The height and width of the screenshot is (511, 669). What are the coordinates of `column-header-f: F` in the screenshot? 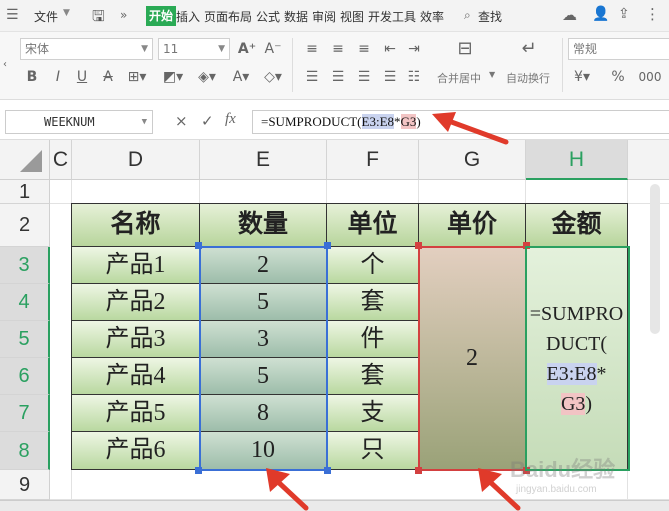 It's located at (373, 160).